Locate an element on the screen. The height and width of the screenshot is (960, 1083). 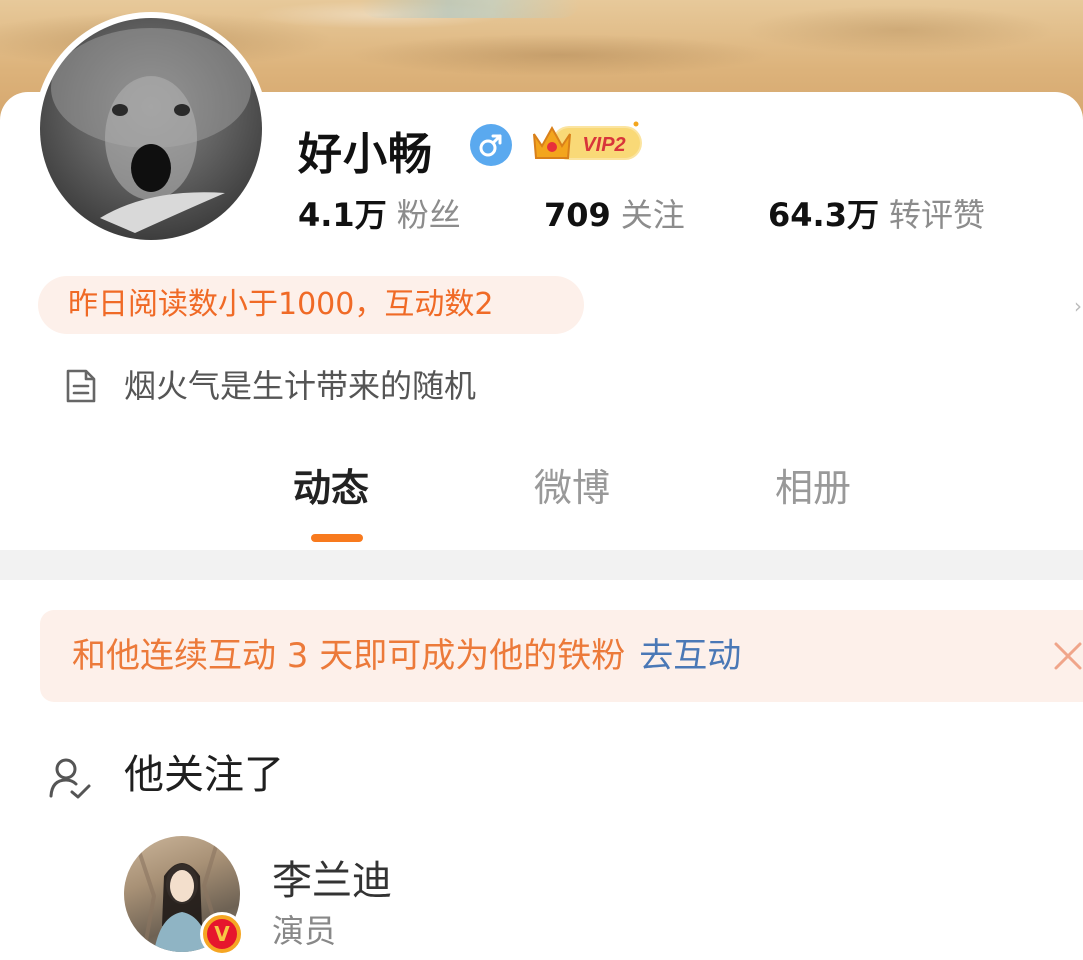
stat-following-label: 关注 is located at coordinates (652, 215).